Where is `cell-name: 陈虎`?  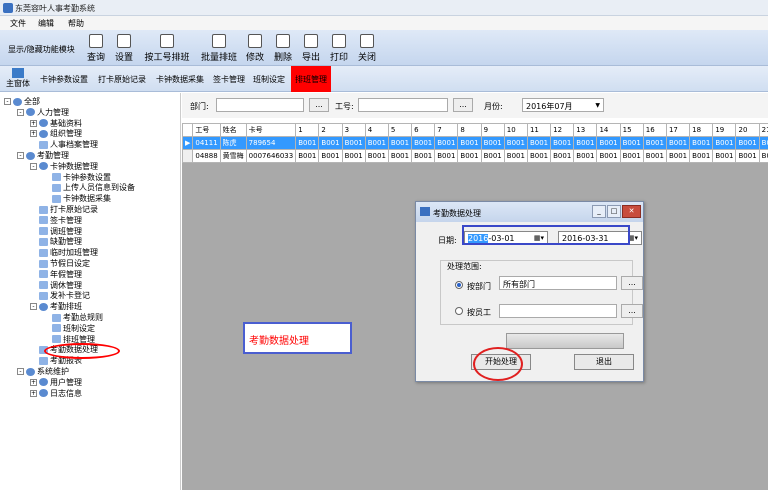
cell-name: 陈虎 is located at coordinates (233, 143).